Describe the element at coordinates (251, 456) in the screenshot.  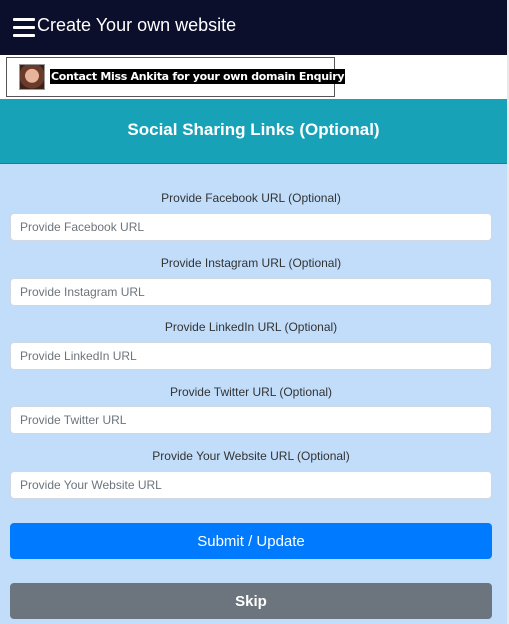
I see `website-url-label: Provide Your Website URL (Optional)` at that location.